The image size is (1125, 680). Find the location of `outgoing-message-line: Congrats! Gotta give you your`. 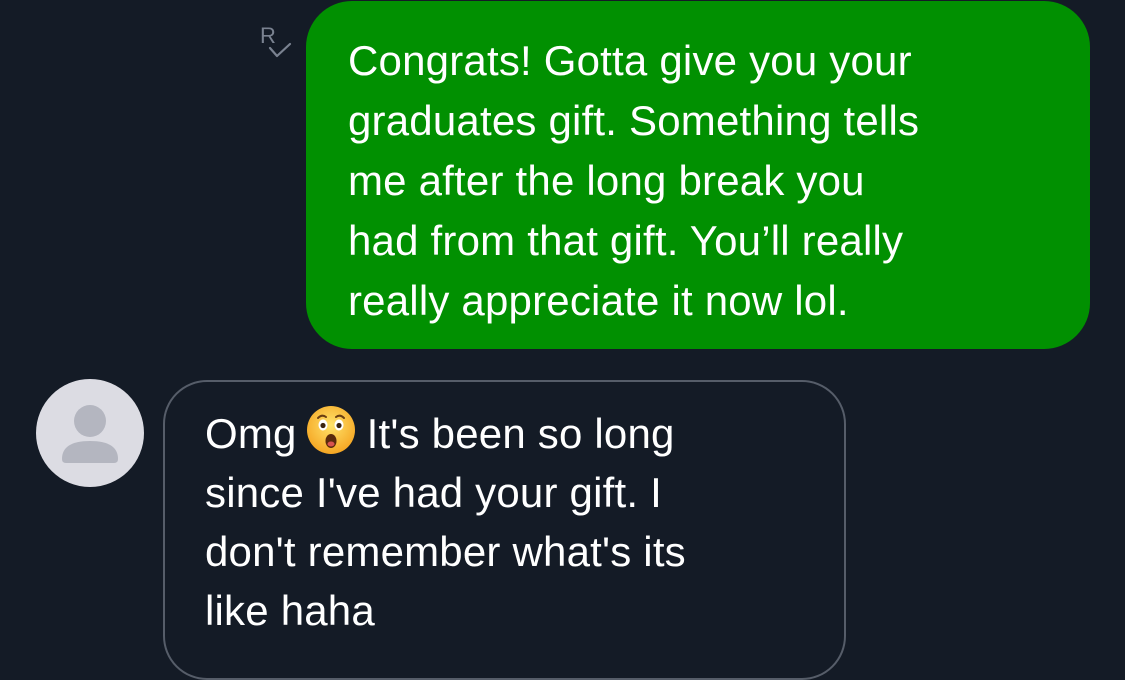

outgoing-message-line: Congrats! Gotta give you your is located at coordinates (630, 60).